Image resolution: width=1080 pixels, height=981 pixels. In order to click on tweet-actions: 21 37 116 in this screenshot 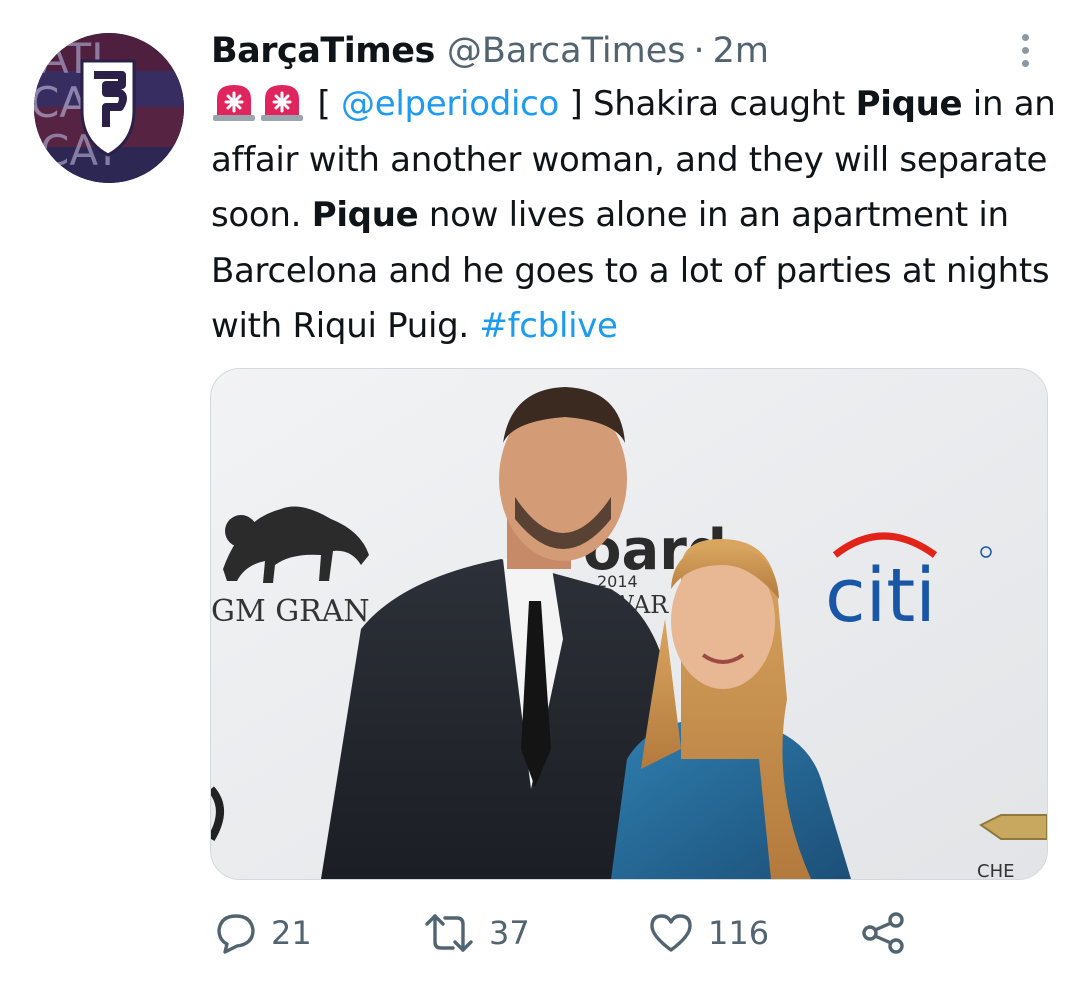, I will do `click(625, 933)`.